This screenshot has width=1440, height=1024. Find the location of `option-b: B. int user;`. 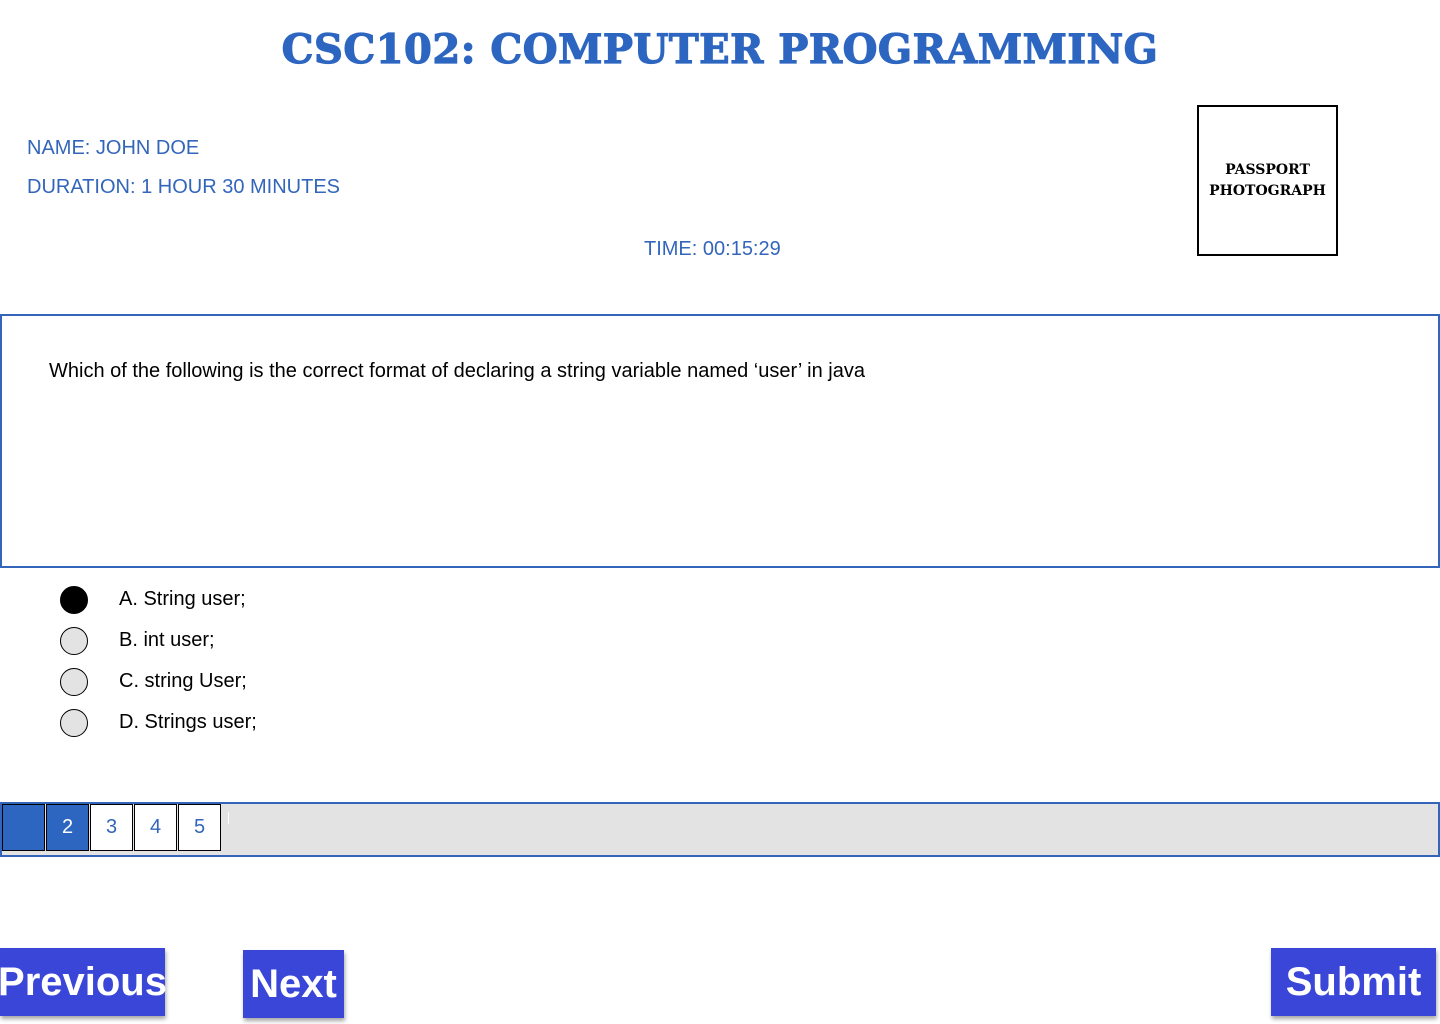

option-b: B. int user; is located at coordinates (158, 640).